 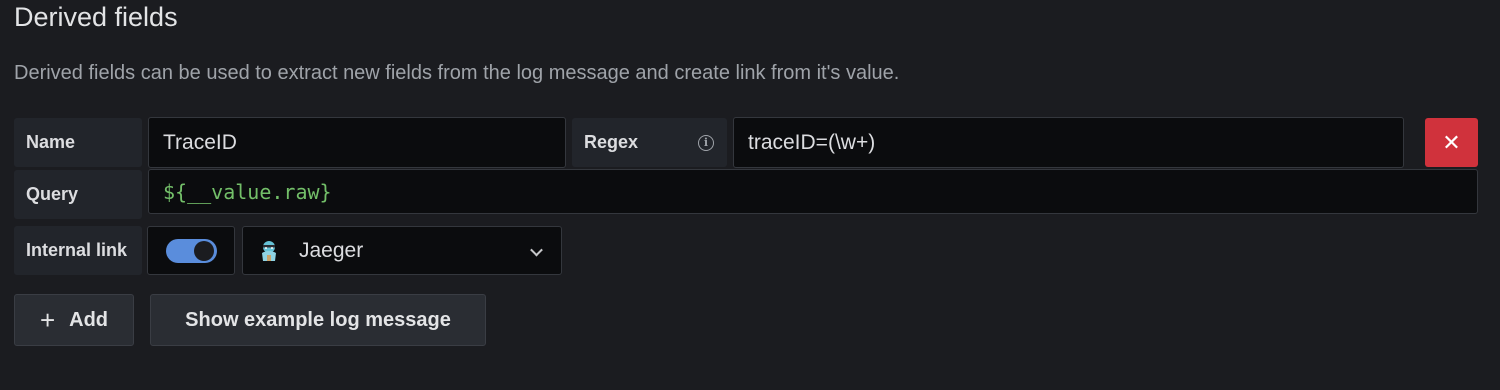 I want to click on delete-field-button: ✕, so click(x=1451, y=142).